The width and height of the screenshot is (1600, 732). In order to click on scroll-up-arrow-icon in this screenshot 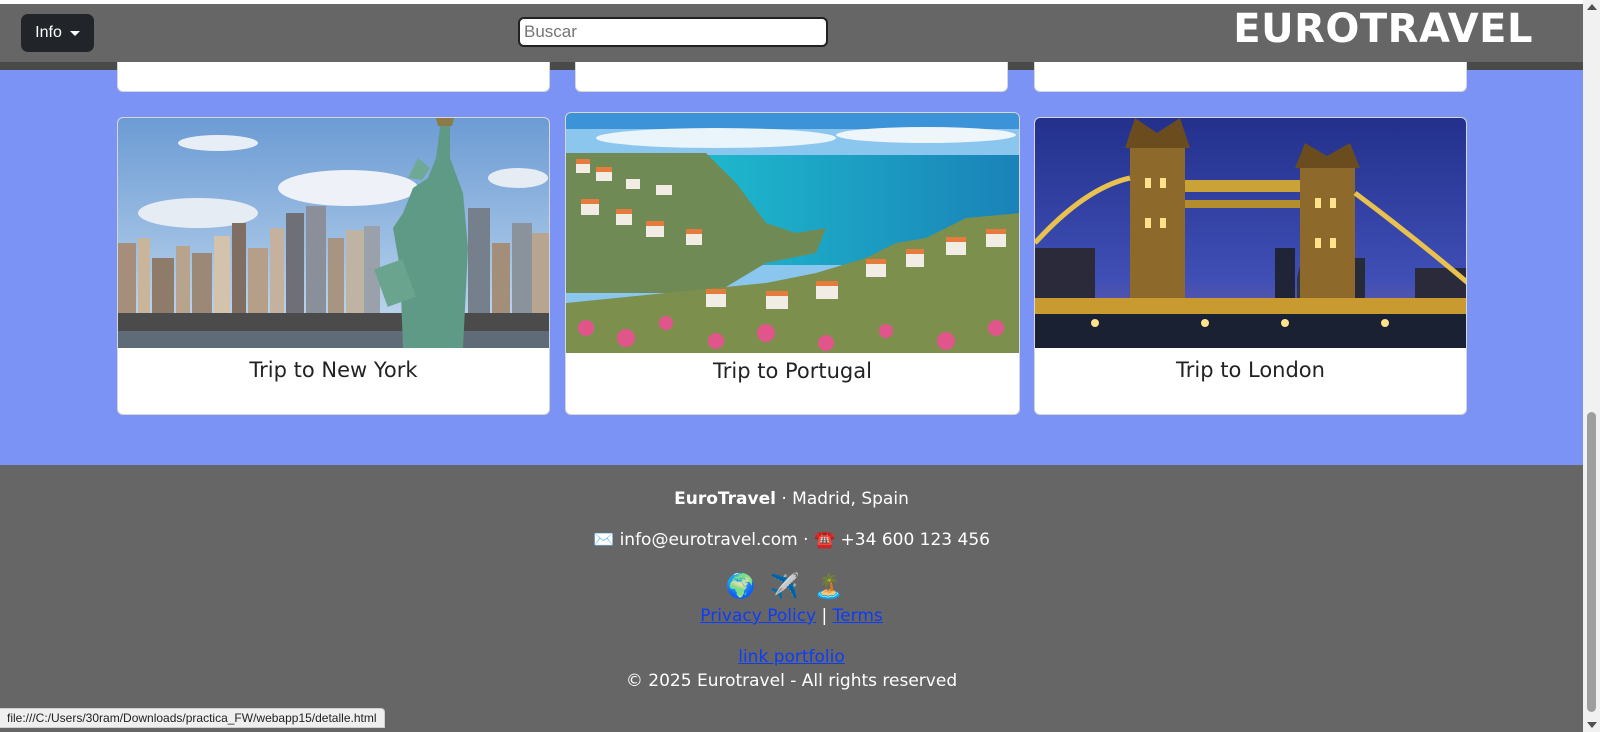, I will do `click(1592, 7)`.